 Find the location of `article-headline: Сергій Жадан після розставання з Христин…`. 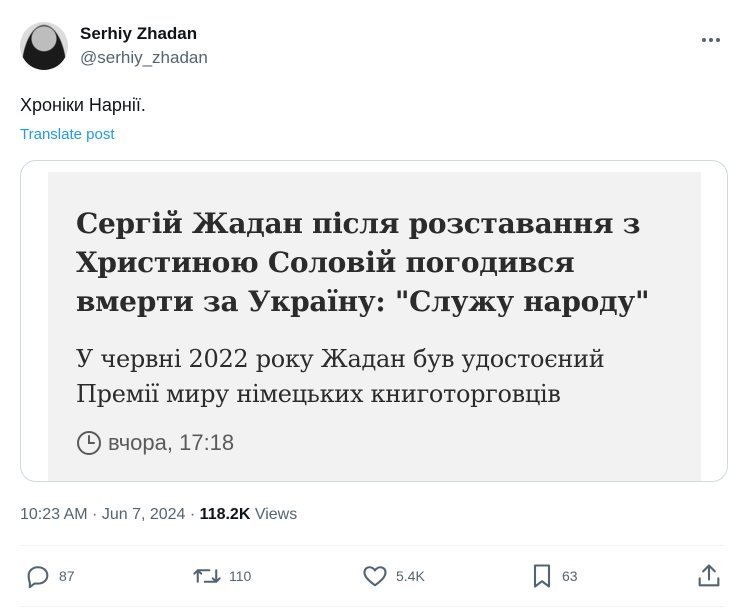

article-headline: Сергій Жадан після розставання з Христин… is located at coordinates (363, 262).